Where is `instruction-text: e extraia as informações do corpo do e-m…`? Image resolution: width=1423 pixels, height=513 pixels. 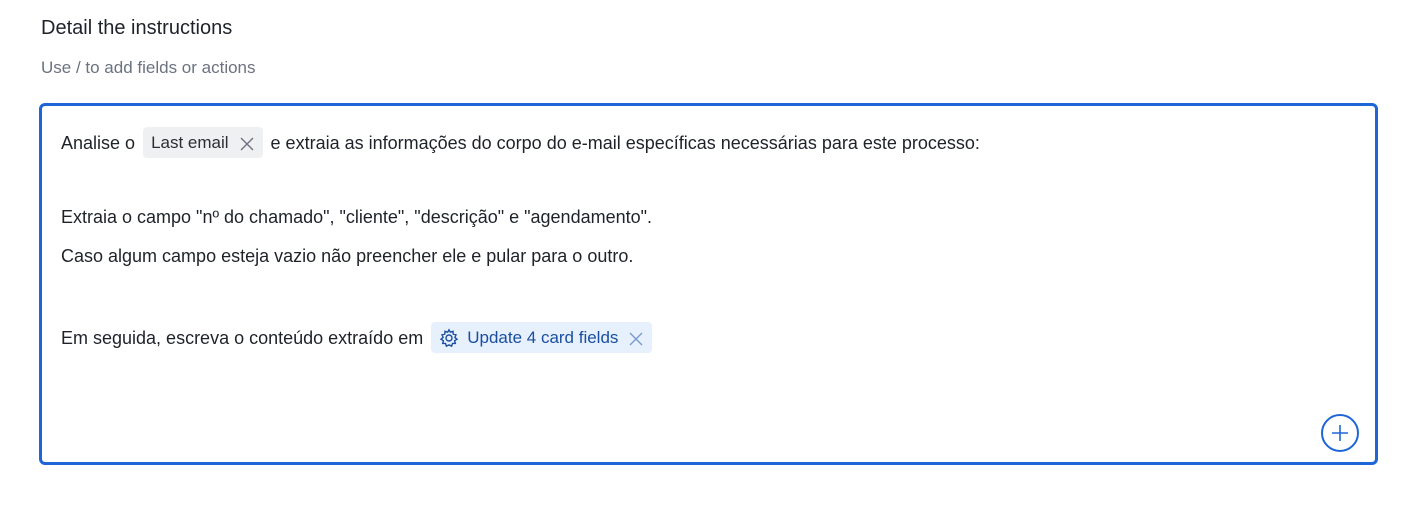 instruction-text: e extraia as informações do corpo do e-m… is located at coordinates (625, 142).